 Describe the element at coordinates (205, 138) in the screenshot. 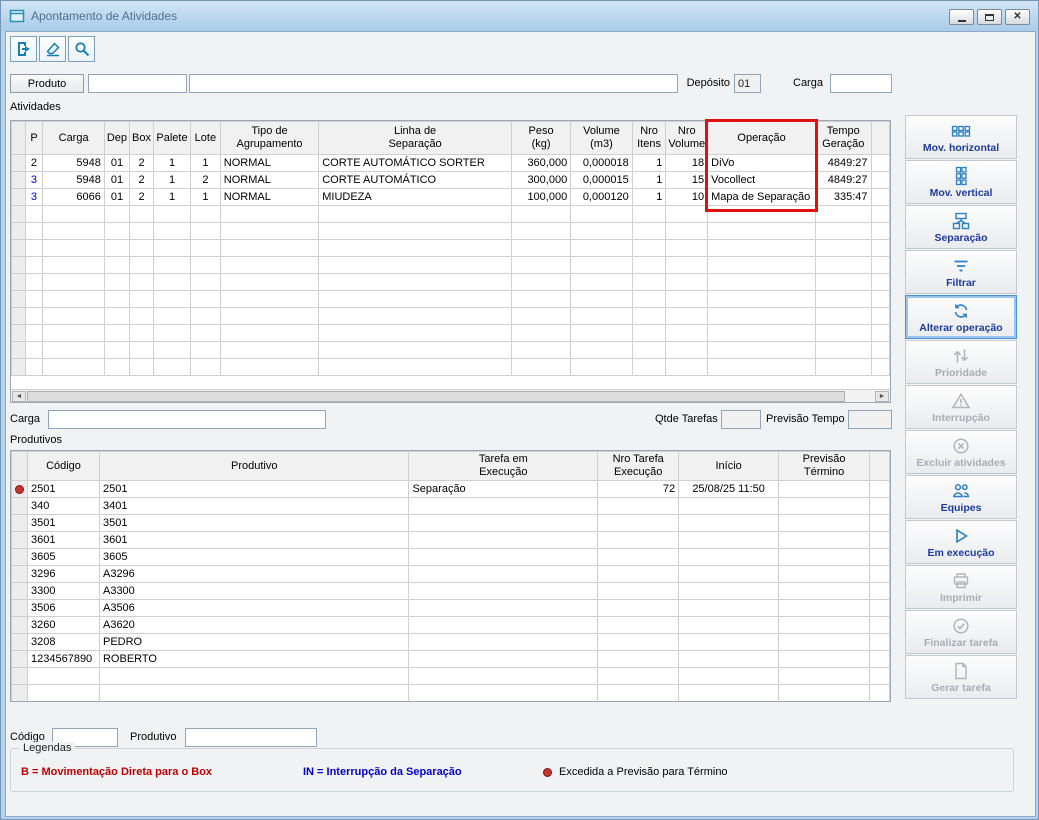

I see `column-header: Lote` at that location.